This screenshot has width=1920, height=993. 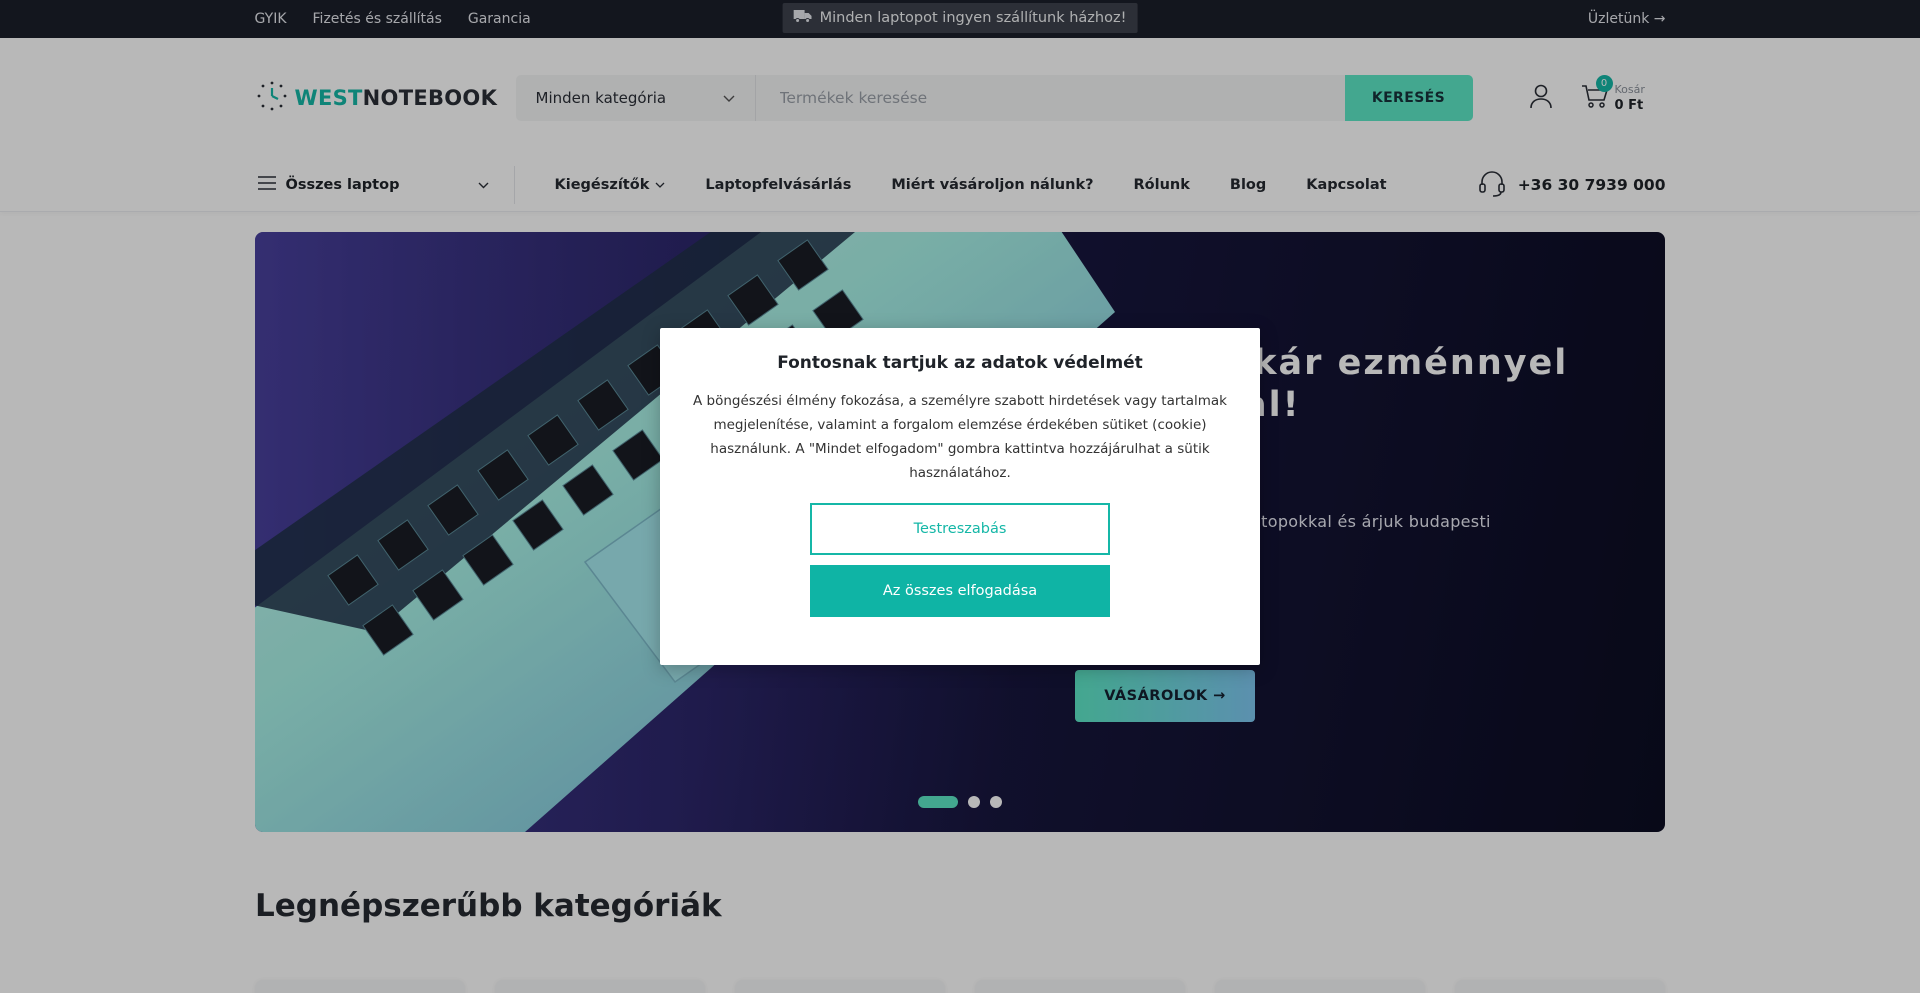 I want to click on accept-all-button: Az összes elfogadása, so click(x=960, y=591).